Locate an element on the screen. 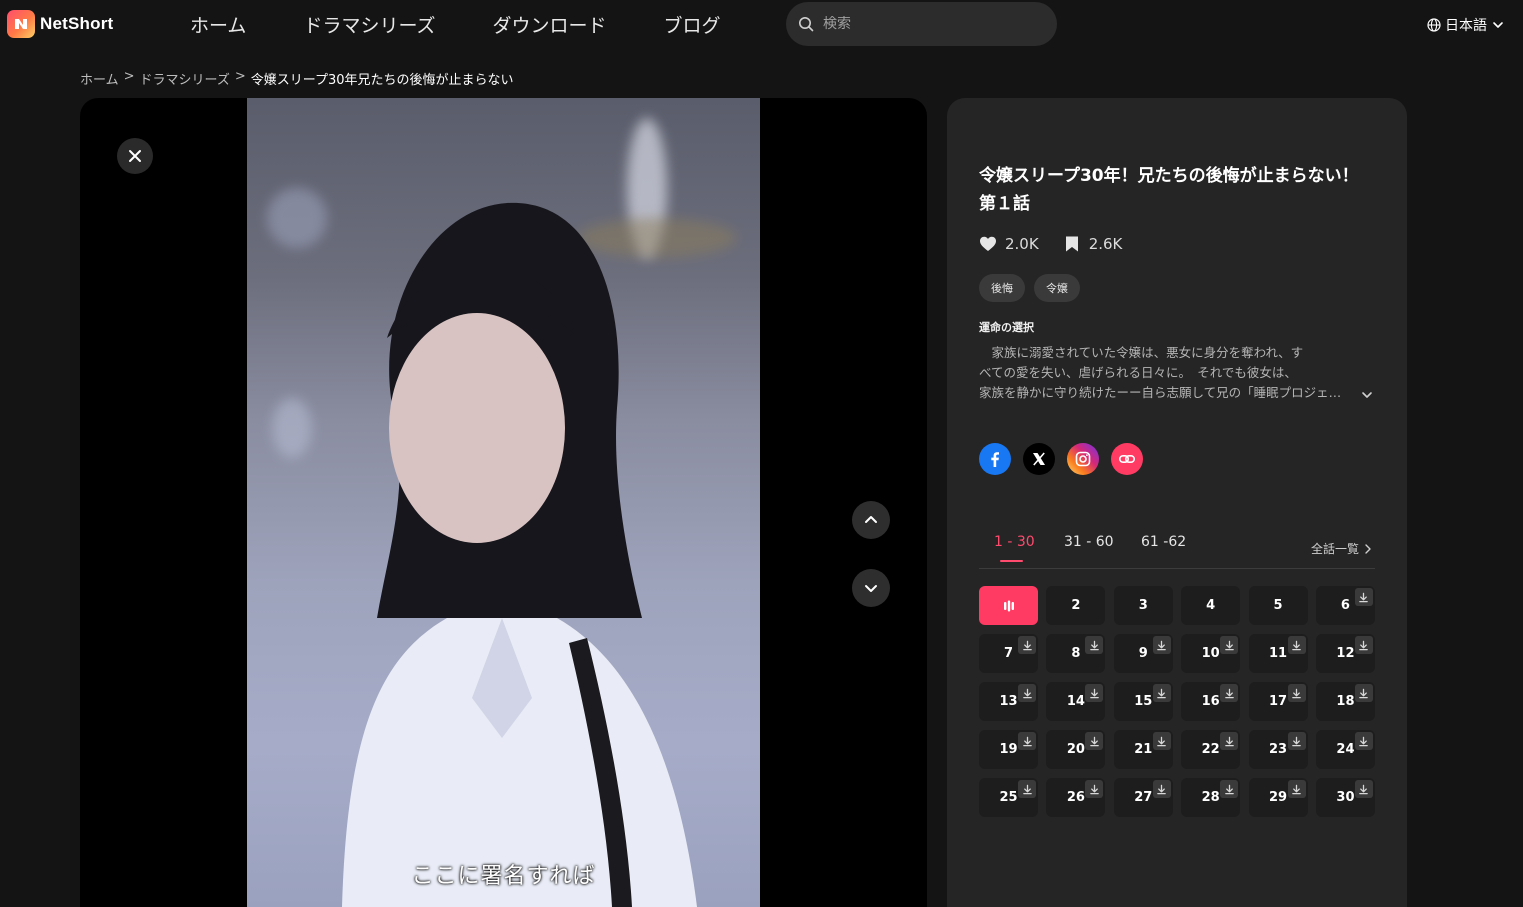  copy-link-button is located at coordinates (1127, 459).